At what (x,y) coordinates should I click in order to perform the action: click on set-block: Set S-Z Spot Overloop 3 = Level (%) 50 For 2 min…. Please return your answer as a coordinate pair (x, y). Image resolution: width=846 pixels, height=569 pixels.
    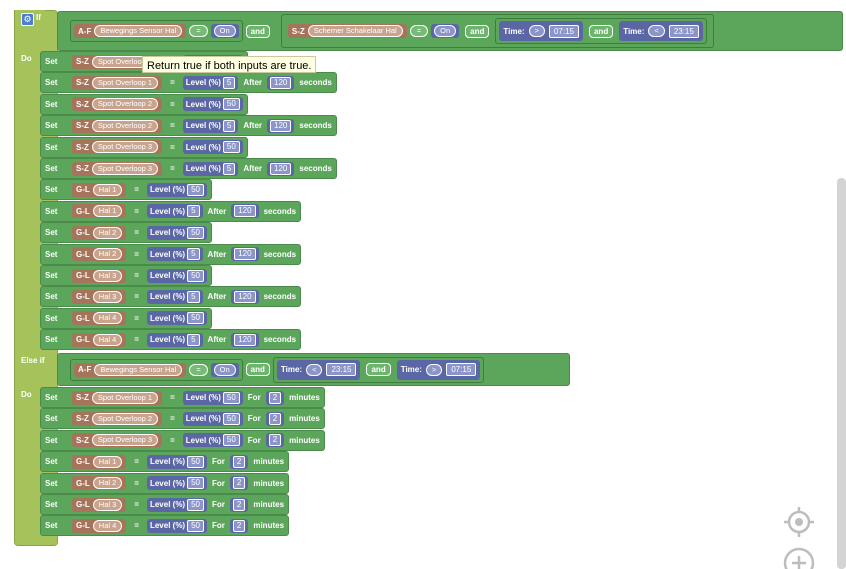
    Looking at the image, I should click on (182, 440).